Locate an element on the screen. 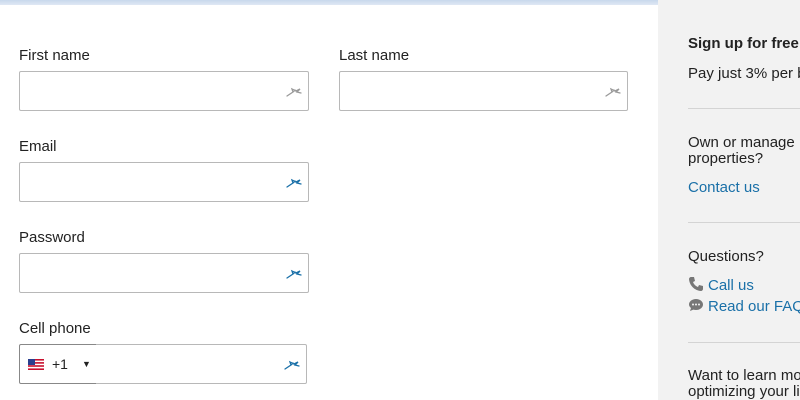 This screenshot has height=400, width=800. chat-bubble-icon is located at coordinates (696, 305).